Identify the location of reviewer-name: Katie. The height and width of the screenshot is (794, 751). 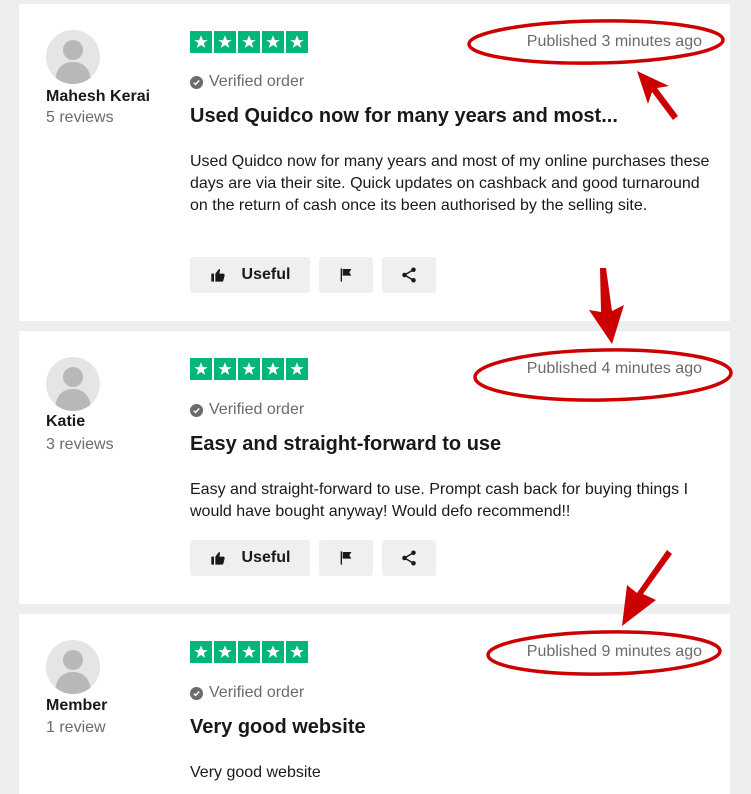
(65, 422).